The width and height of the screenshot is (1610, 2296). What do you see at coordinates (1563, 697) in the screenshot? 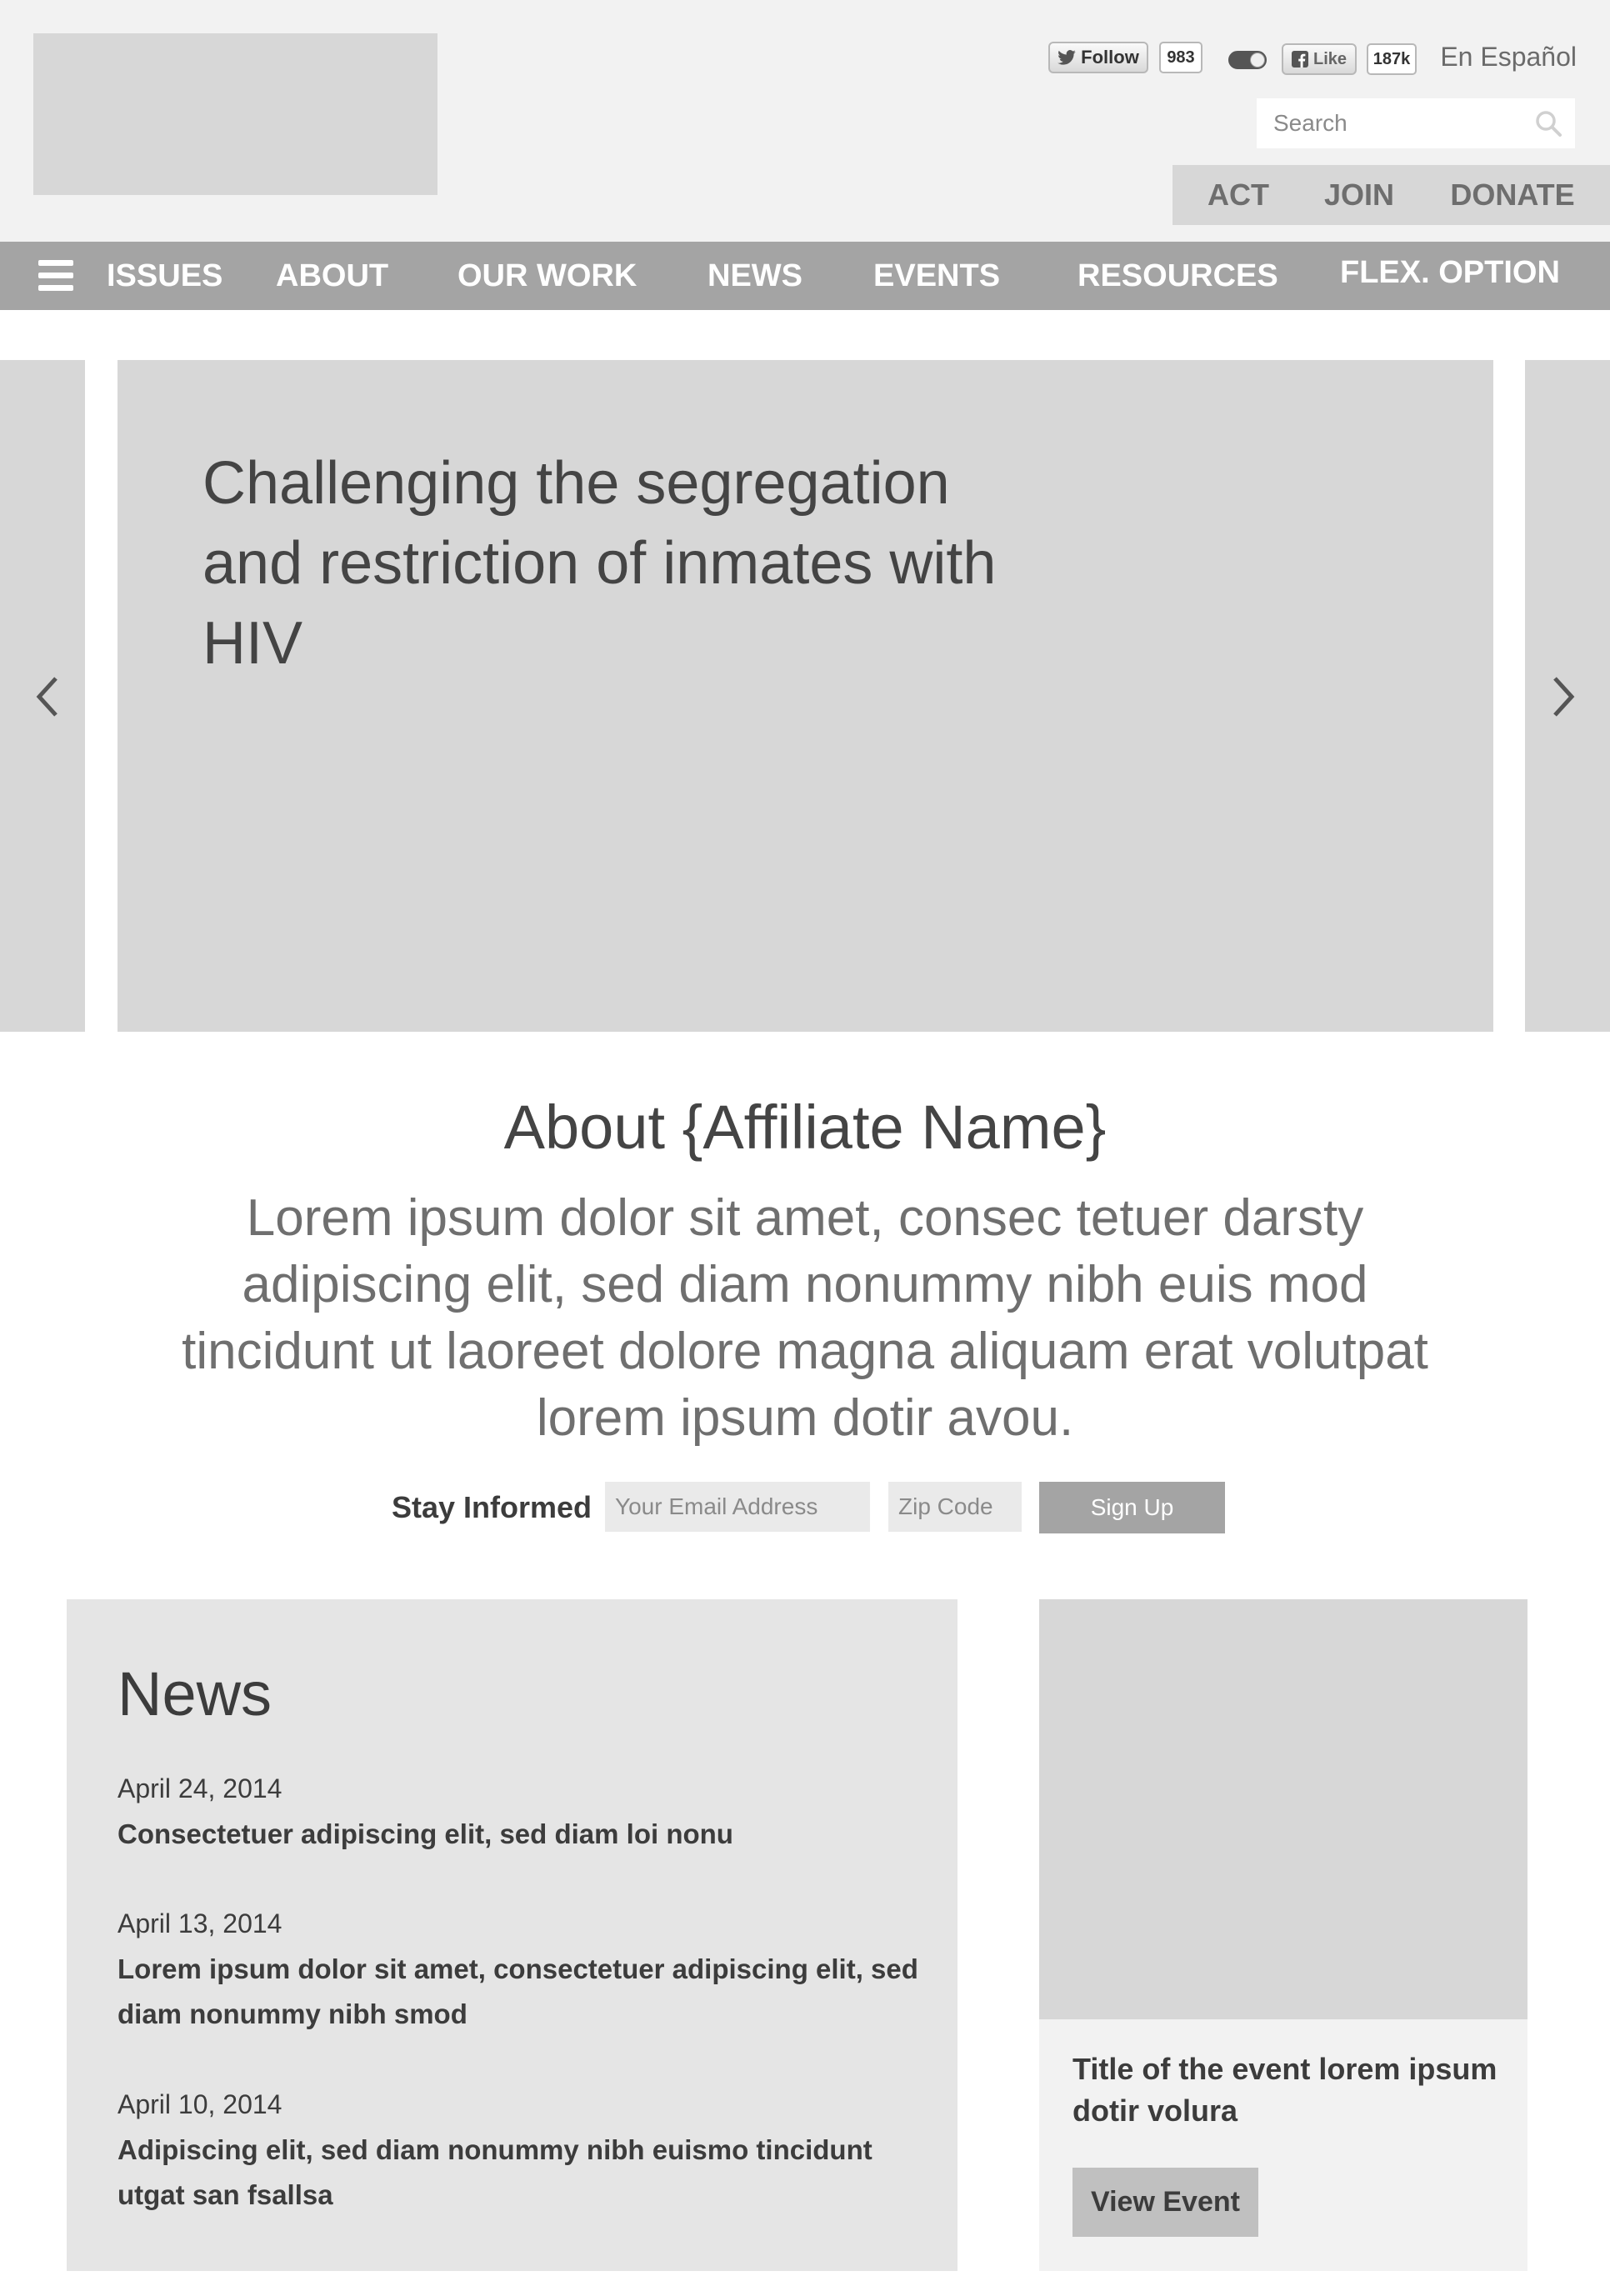
I see `chevron-right-icon` at bounding box center [1563, 697].